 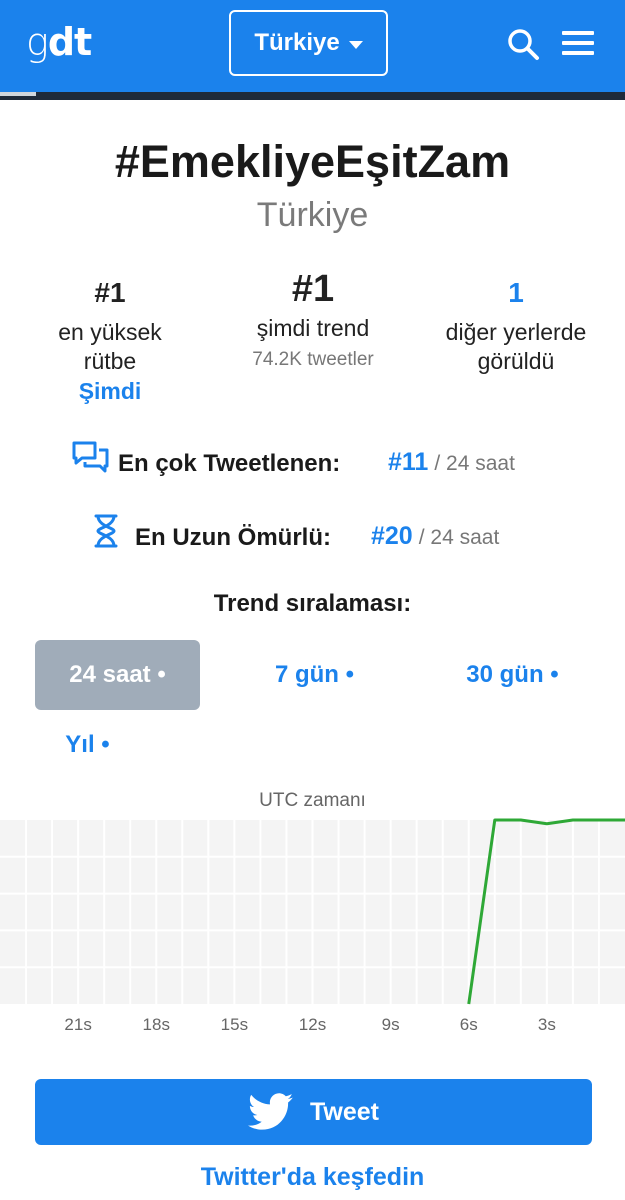 I want to click on top-navbar: gdt Türkiye, so click(x=312, y=46).